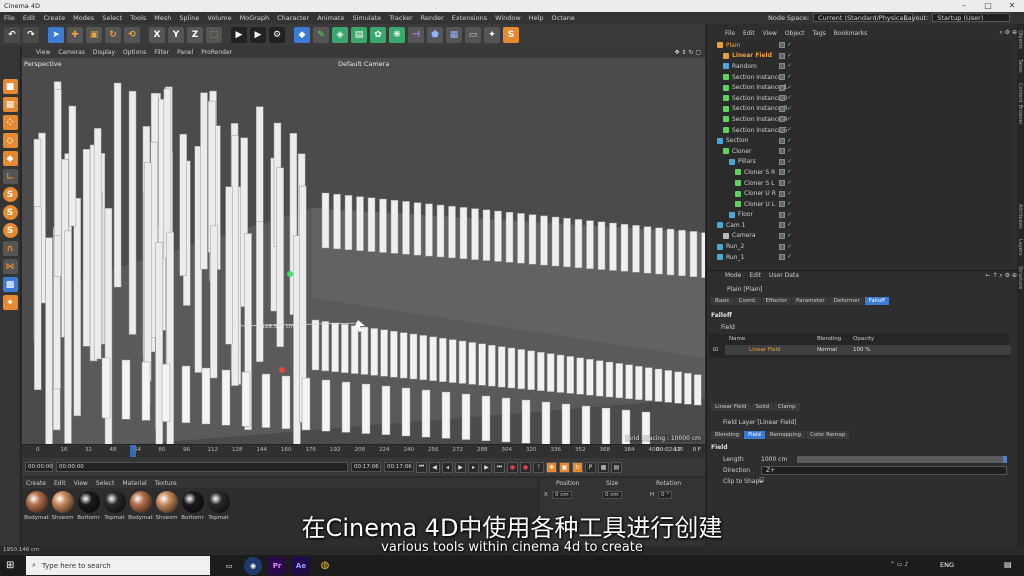  What do you see at coordinates (1020, 39) in the screenshot?
I see `side-tab-objects: Objects` at bounding box center [1020, 39].